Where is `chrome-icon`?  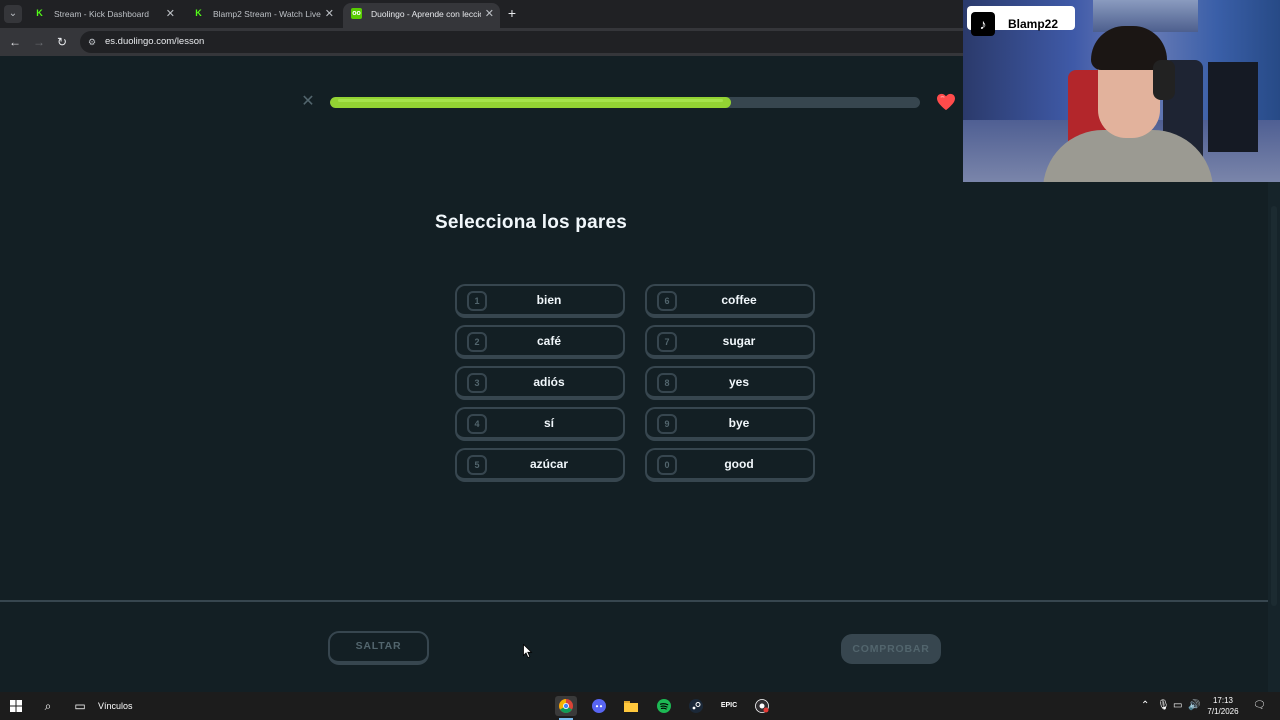 chrome-icon is located at coordinates (566, 708).